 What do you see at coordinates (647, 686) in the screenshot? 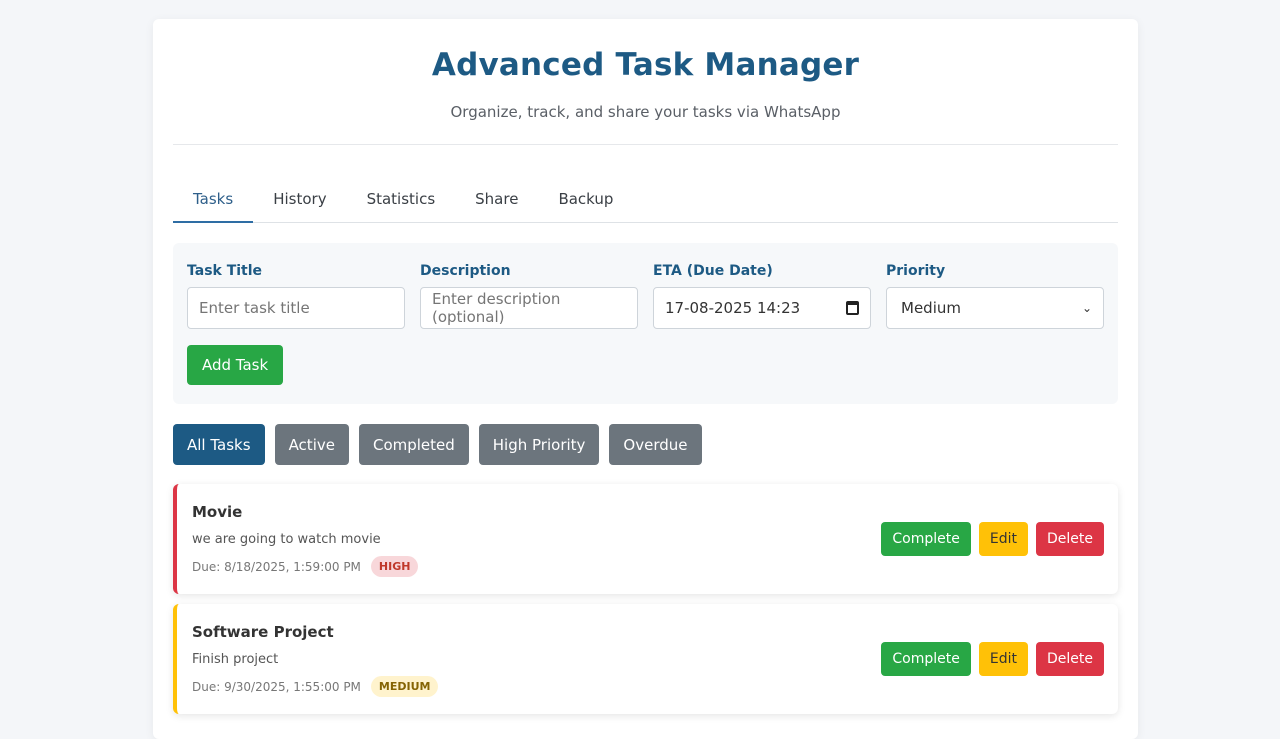
I see `task-meta: Due: 9/30/2025, 1:55:00 PM MEDIUM` at bounding box center [647, 686].